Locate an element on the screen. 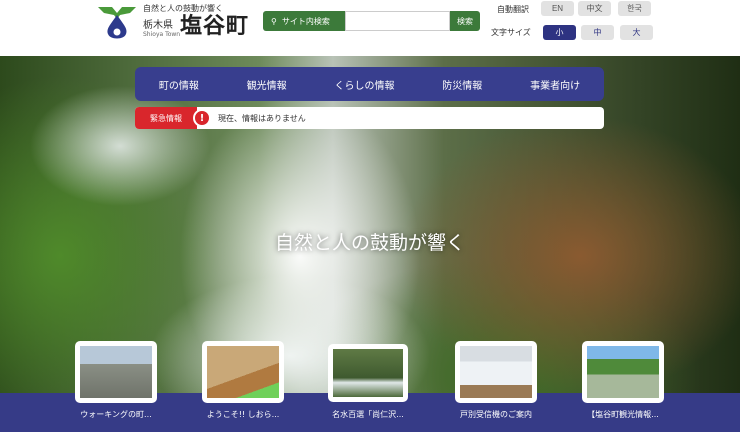 The height and width of the screenshot is (432, 740). card-spring-water is located at coordinates (368, 373).